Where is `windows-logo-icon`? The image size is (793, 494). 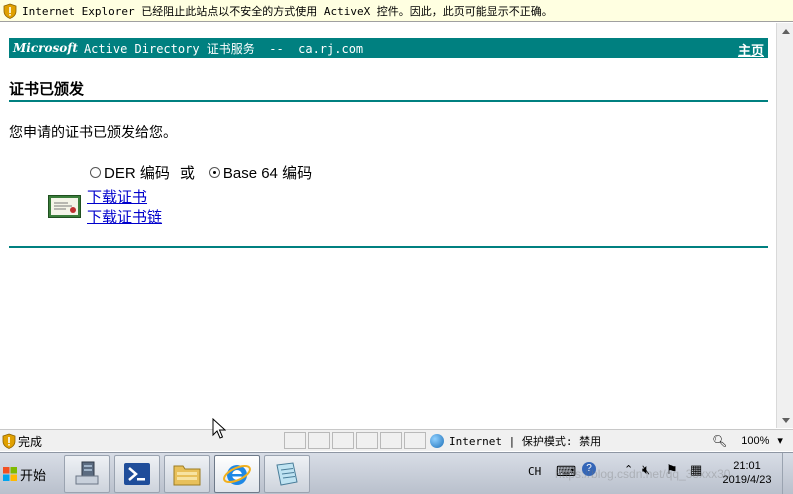 windows-logo-icon is located at coordinates (10, 474).